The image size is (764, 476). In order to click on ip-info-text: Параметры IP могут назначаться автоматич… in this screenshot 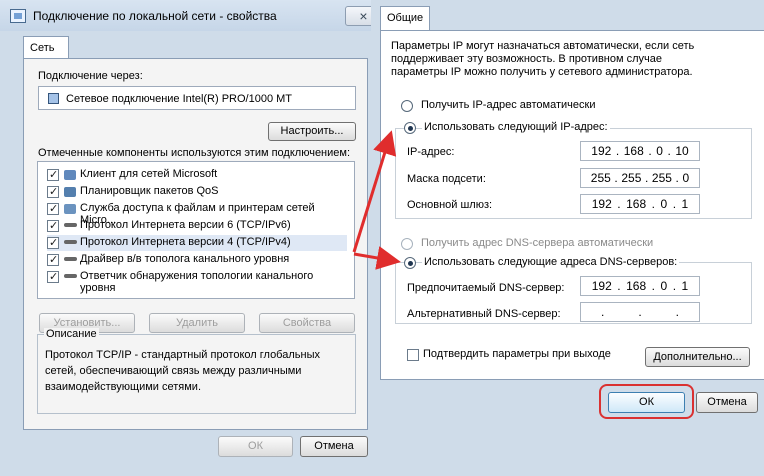, I will do `click(543, 59)`.